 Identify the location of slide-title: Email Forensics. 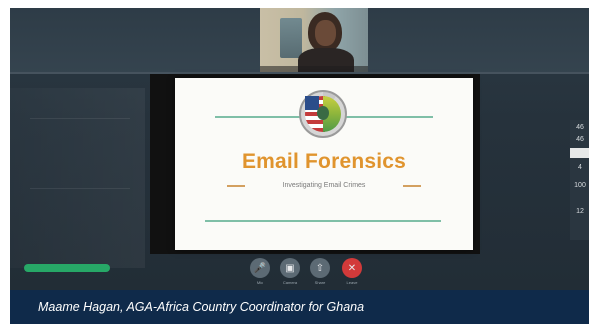
(324, 161).